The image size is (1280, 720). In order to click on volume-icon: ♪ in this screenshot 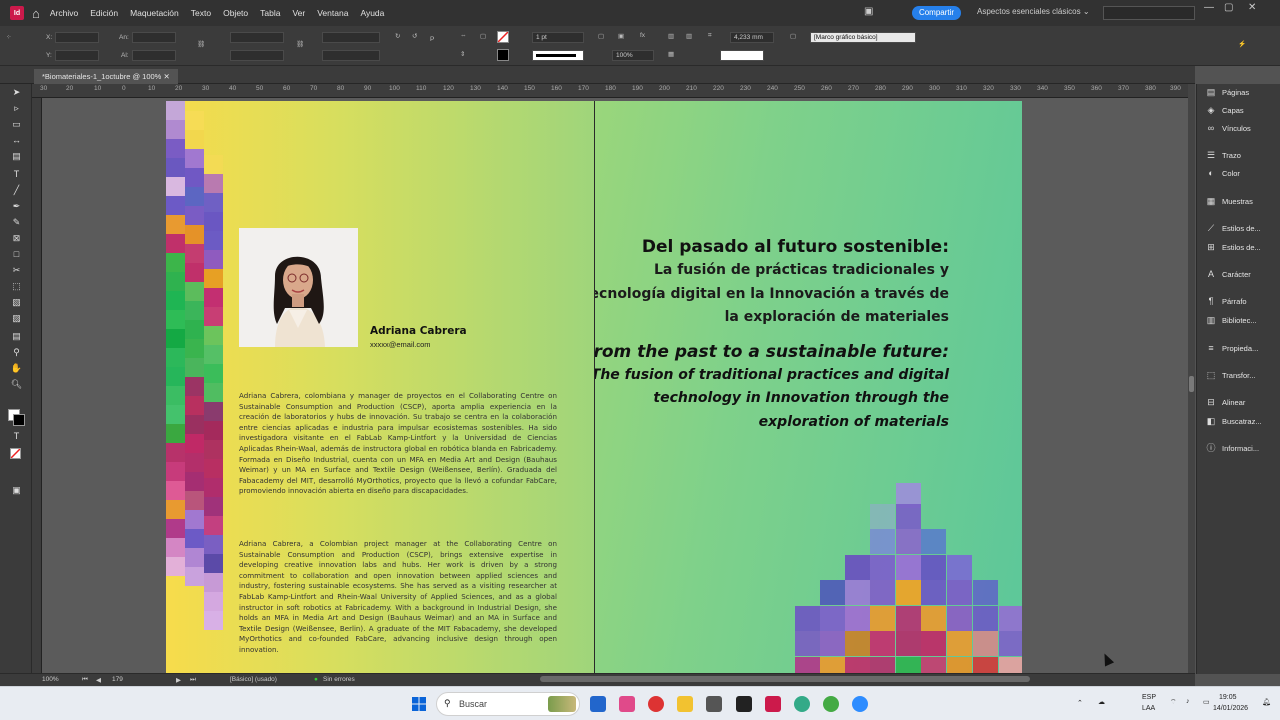, I will do `click(1188, 701)`.